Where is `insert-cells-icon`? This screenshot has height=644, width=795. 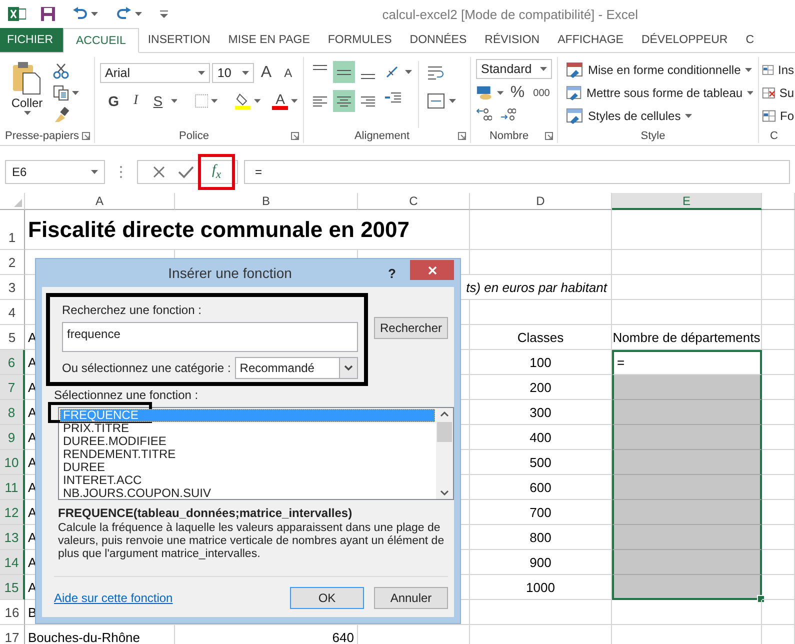 insert-cells-icon is located at coordinates (768, 70).